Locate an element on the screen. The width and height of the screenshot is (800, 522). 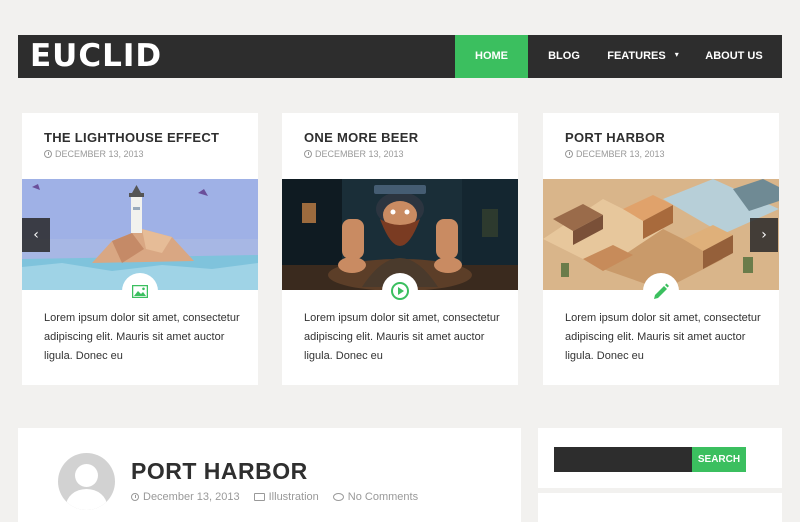
pencil-icon is located at coordinates (661, 291).